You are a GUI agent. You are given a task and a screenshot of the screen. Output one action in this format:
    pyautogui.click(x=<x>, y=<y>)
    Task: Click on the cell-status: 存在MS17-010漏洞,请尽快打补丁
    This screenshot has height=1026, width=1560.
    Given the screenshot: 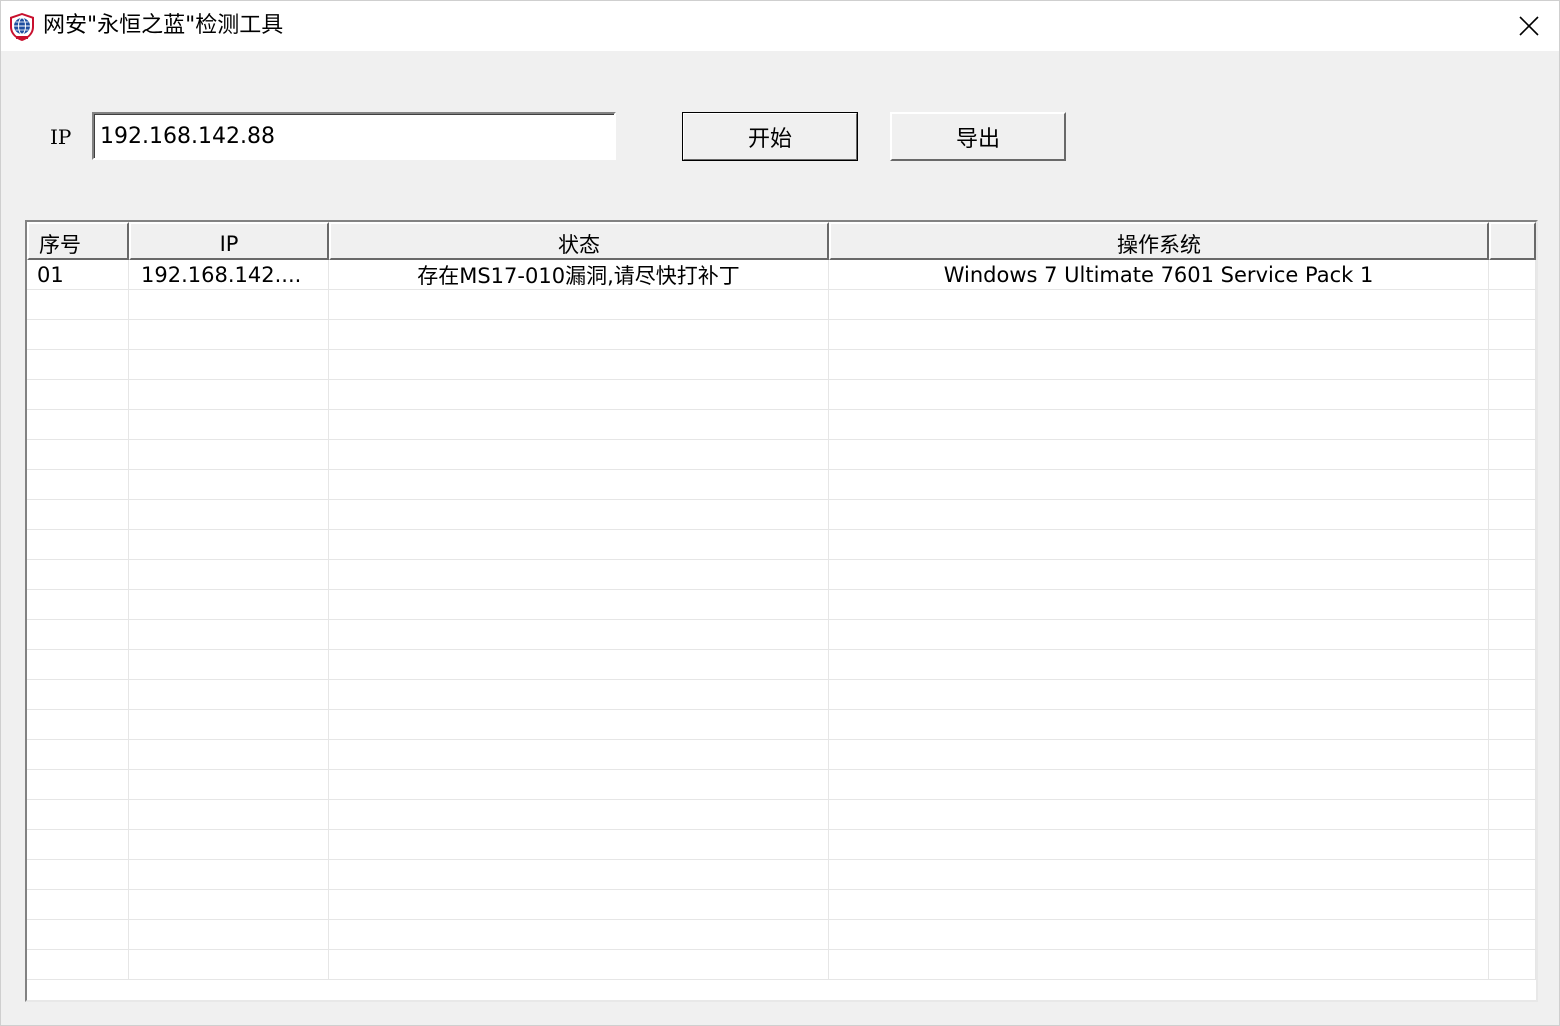 What is the action you would take?
    pyautogui.click(x=579, y=275)
    